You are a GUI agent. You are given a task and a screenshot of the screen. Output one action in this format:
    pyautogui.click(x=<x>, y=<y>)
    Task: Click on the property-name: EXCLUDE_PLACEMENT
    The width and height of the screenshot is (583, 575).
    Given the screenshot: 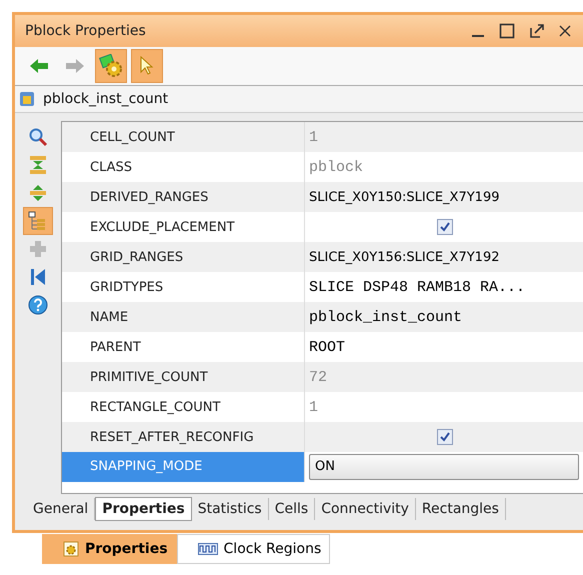 What is the action you would take?
    pyautogui.click(x=162, y=227)
    